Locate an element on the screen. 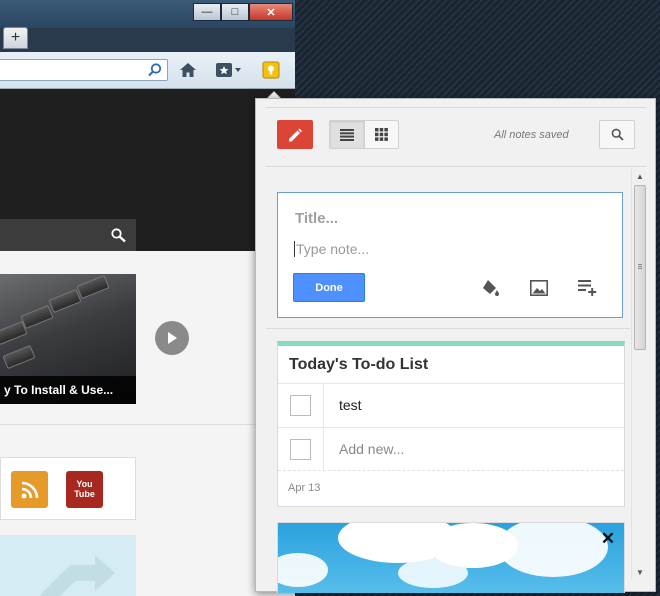  list-view-icon is located at coordinates (346, 134).